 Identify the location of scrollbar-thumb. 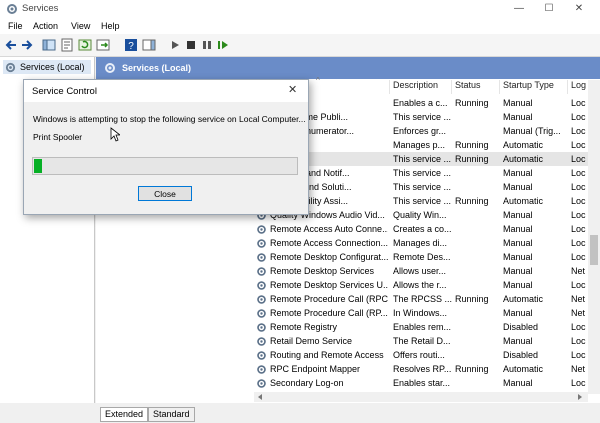
(594, 250).